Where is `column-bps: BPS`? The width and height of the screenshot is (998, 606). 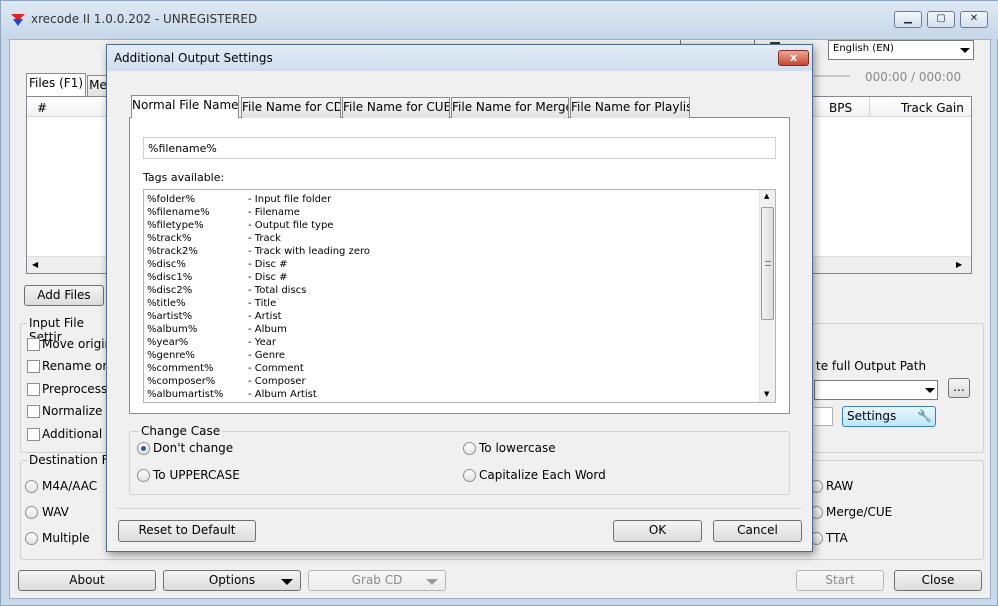 column-bps: BPS is located at coordinates (840, 108).